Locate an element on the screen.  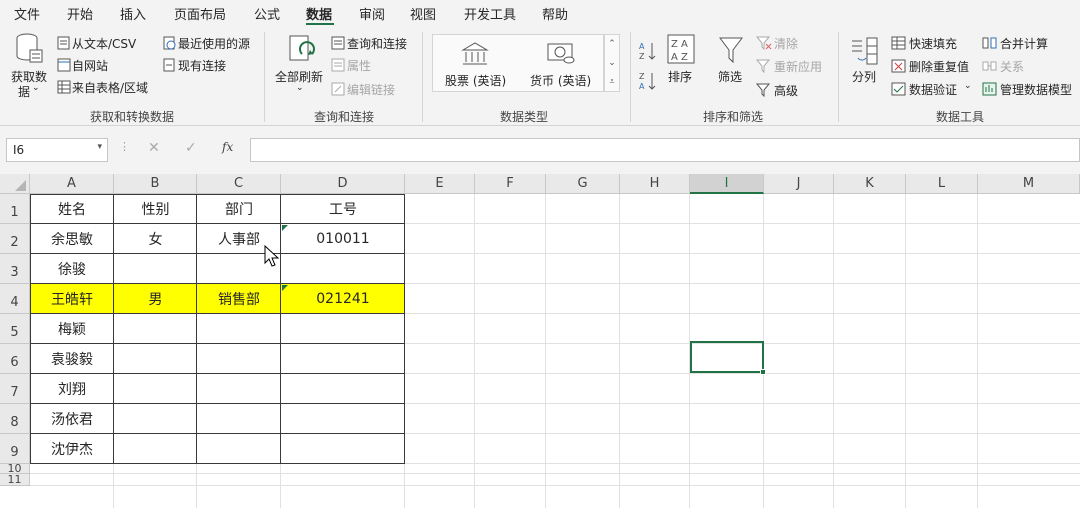
select-all-corner is located at coordinates (15, 184).